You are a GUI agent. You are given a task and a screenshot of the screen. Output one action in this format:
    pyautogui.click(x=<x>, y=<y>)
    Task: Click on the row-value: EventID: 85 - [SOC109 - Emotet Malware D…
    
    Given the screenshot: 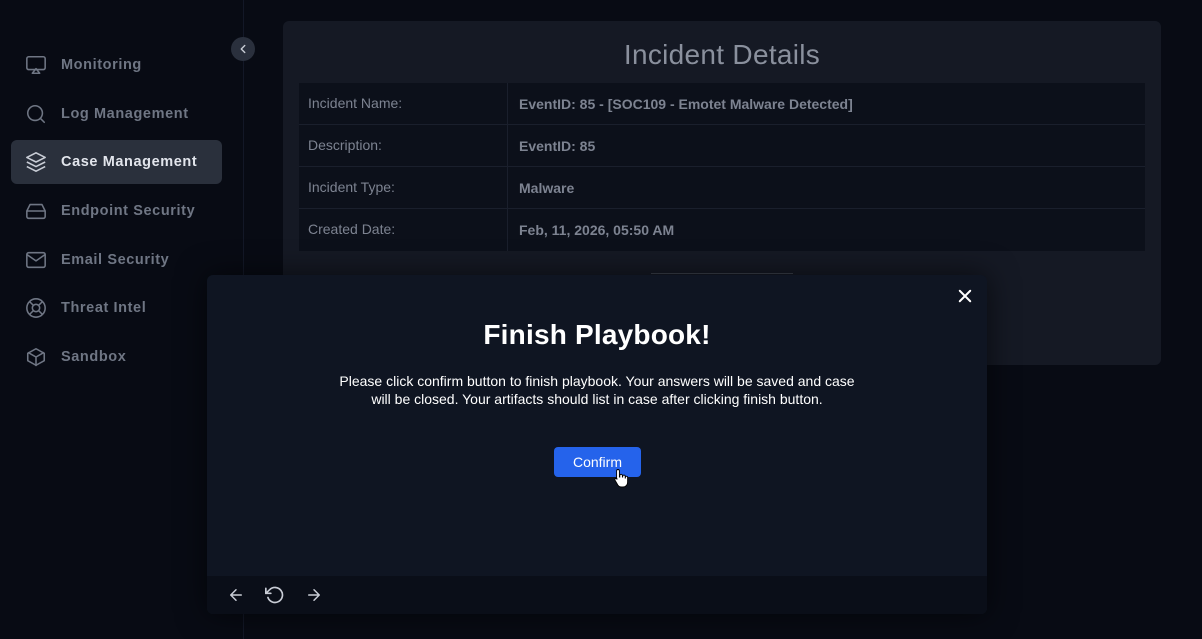 What is the action you would take?
    pyautogui.click(x=686, y=104)
    